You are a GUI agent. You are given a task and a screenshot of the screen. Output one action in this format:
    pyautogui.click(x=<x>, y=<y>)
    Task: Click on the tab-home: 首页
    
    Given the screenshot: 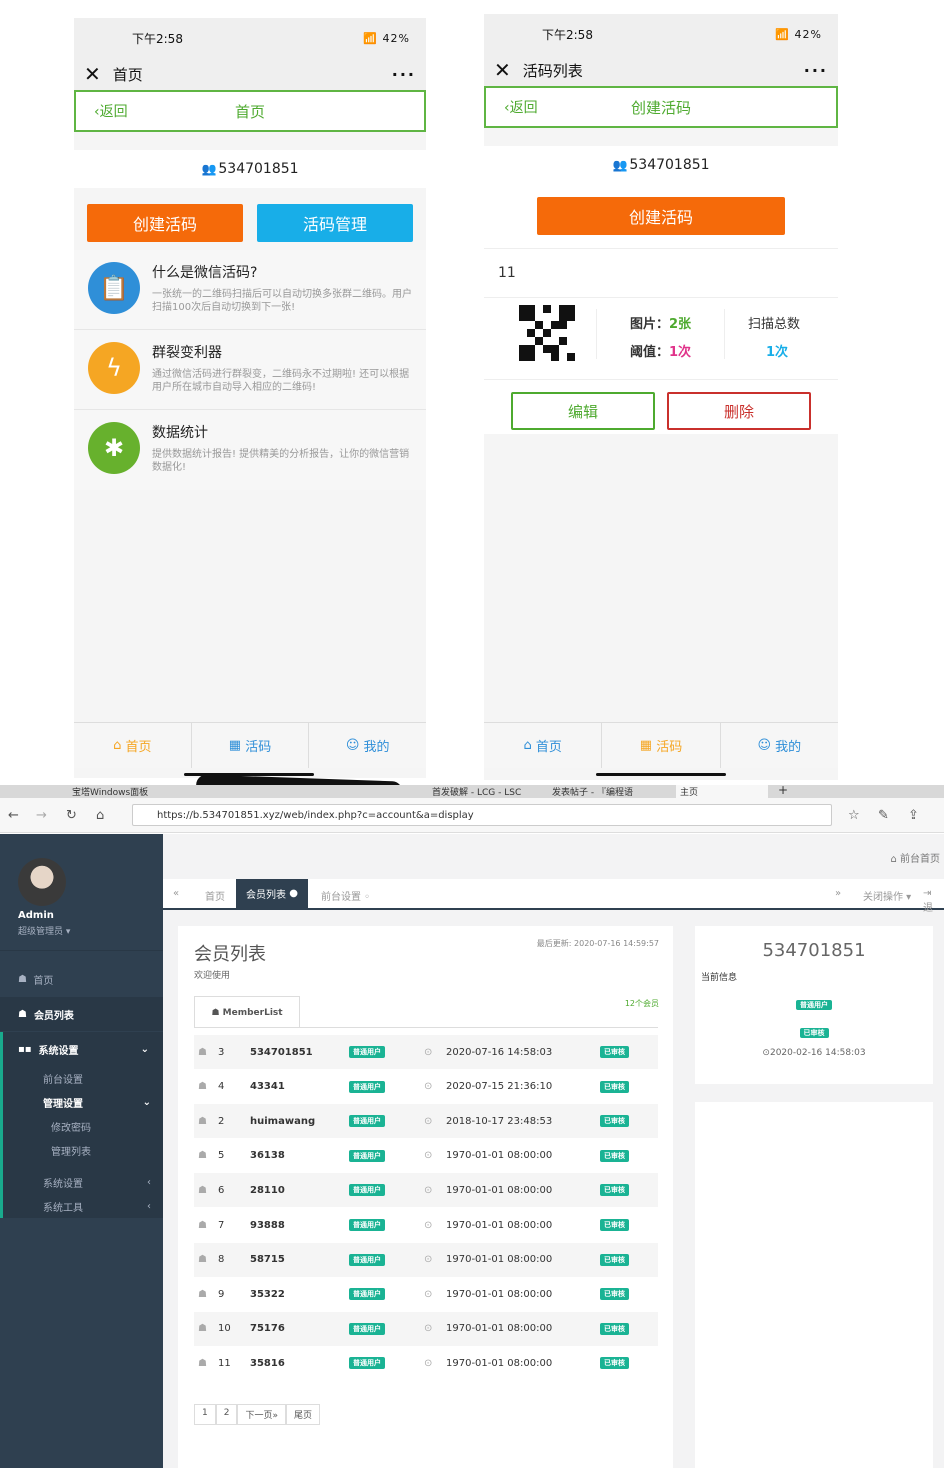 What is the action you would take?
    pyautogui.click(x=215, y=895)
    